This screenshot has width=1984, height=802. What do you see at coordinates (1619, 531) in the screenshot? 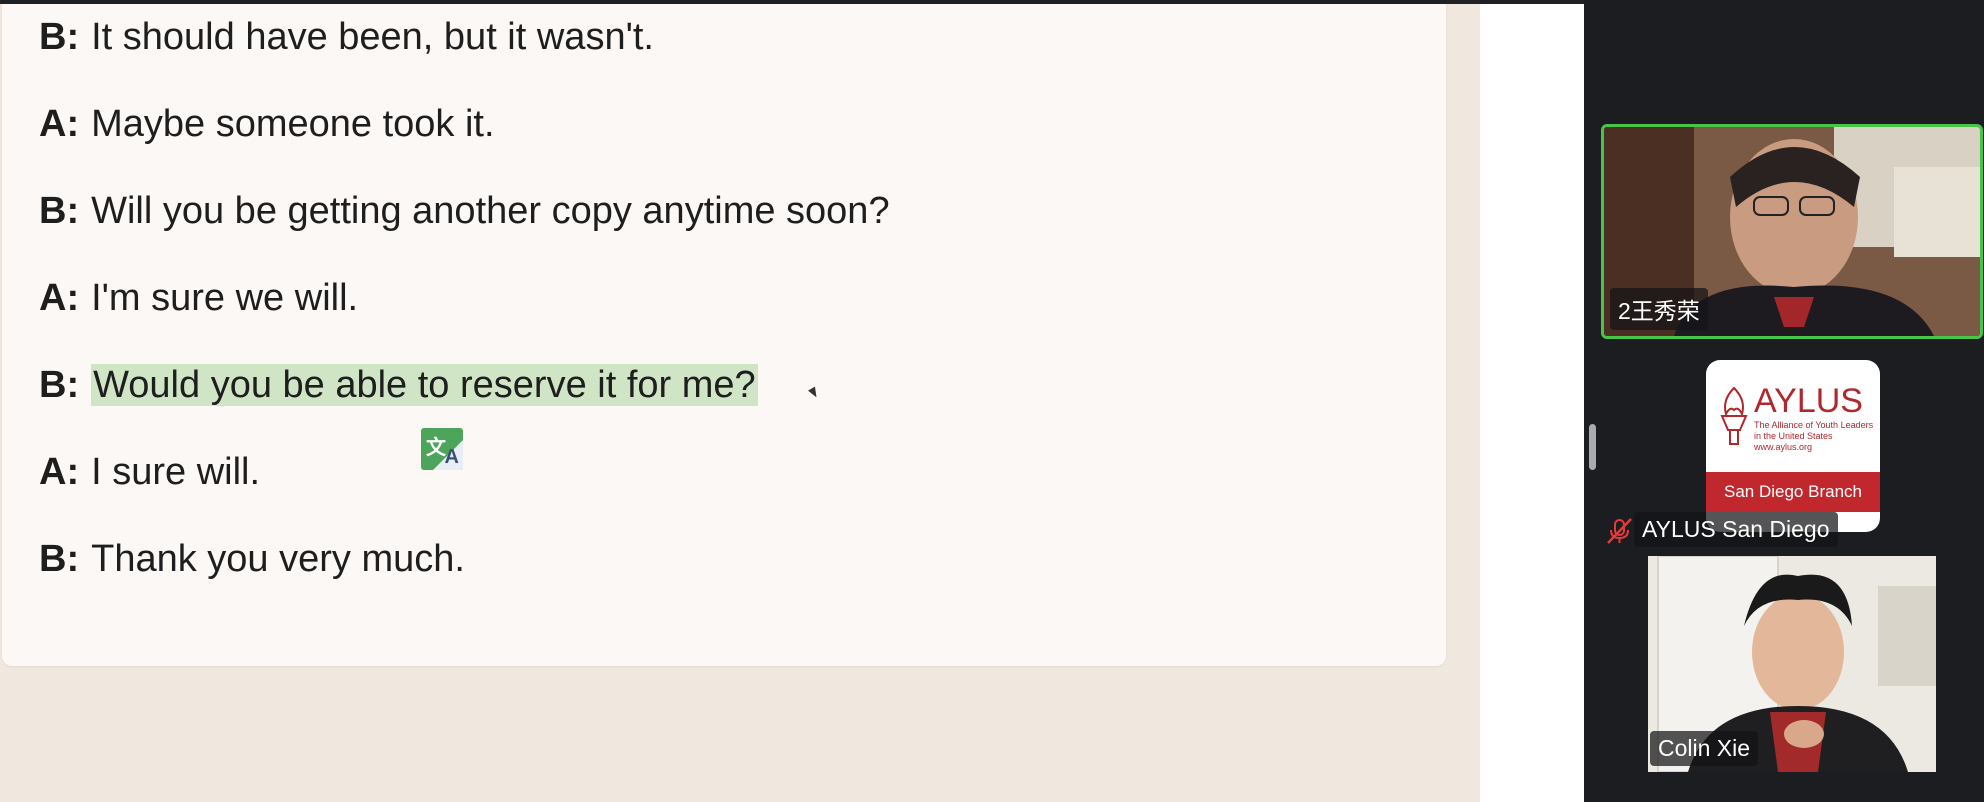
I see `microphone-muted-icon` at bounding box center [1619, 531].